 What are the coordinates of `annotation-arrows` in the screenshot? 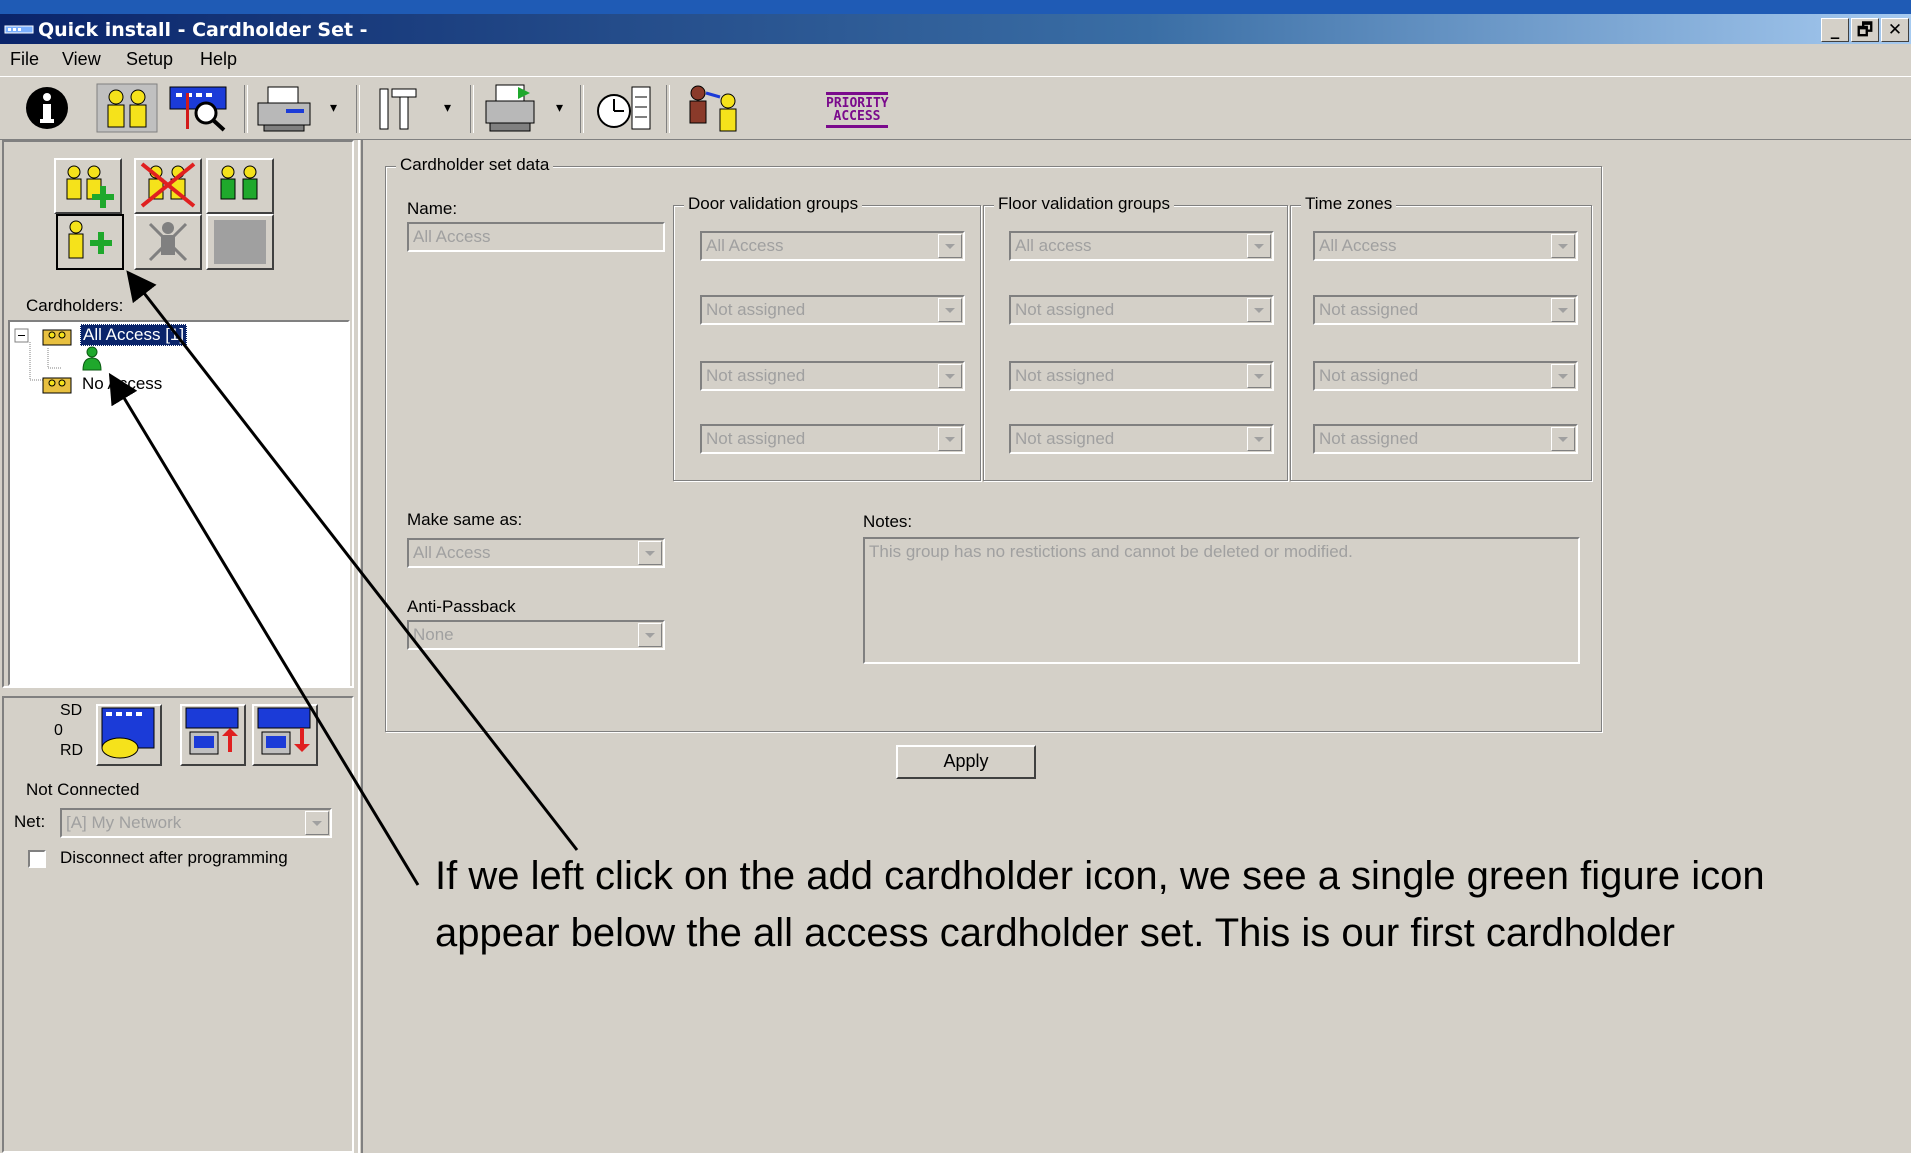 It's located at (343, 578).